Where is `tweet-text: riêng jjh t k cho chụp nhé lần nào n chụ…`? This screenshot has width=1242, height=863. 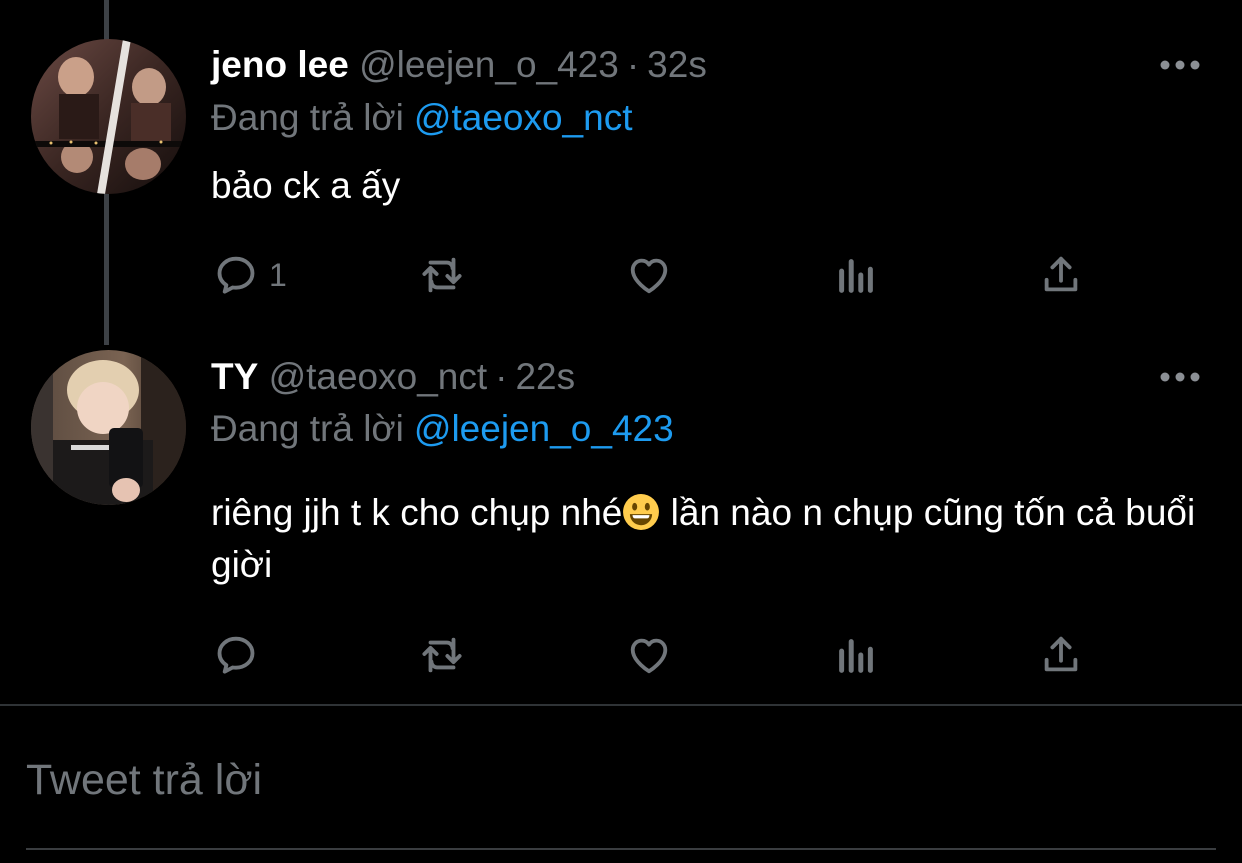
tweet-text: riêng jjh t k cho chụp nhé lần nào n chụ… is located at coordinates (706, 539).